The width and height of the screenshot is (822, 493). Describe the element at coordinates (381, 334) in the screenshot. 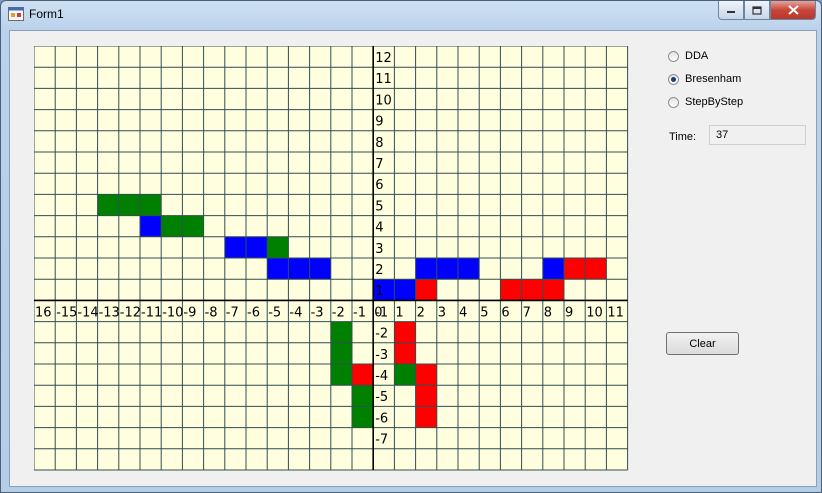

I see `y-tick-label: -2` at that location.